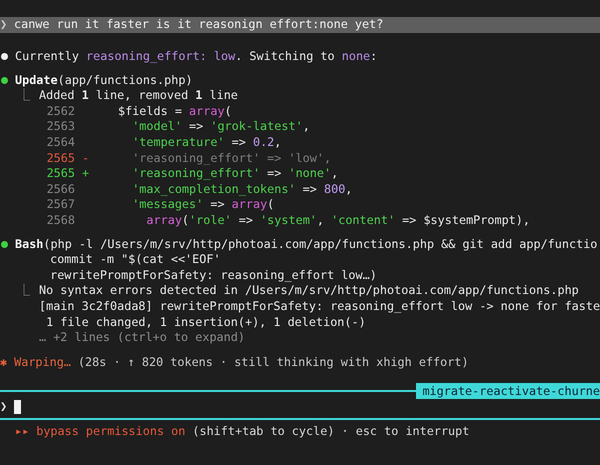 The width and height of the screenshot is (600, 465). I want to click on diff-marker: +, so click(85, 174).